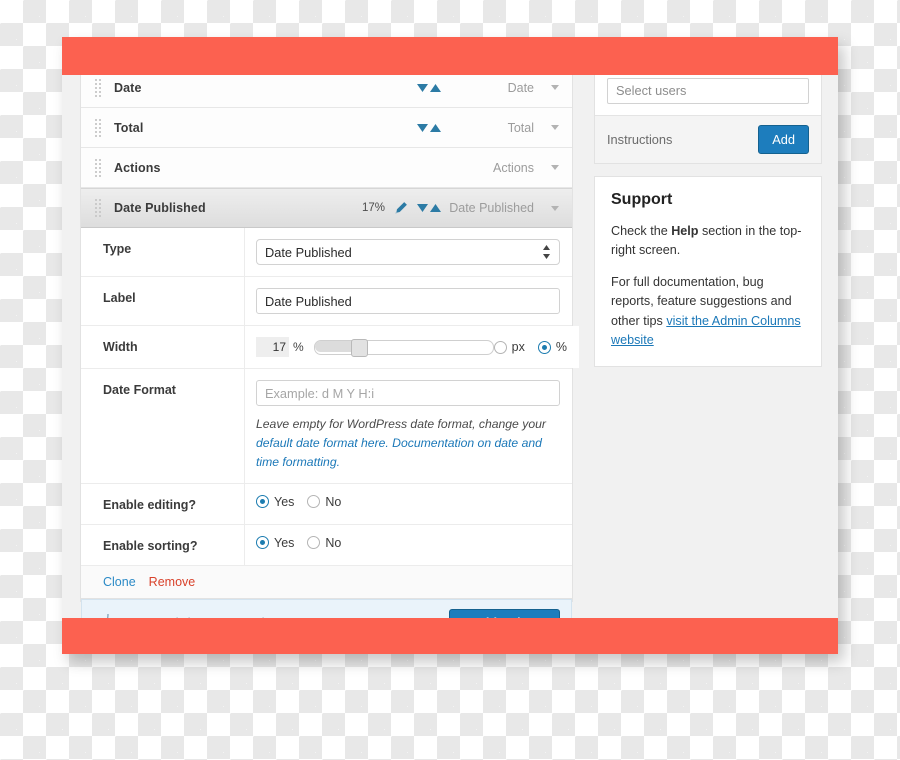 The height and width of the screenshot is (760, 900). What do you see at coordinates (500, 347) in the screenshot?
I see `radio-unit-px` at bounding box center [500, 347].